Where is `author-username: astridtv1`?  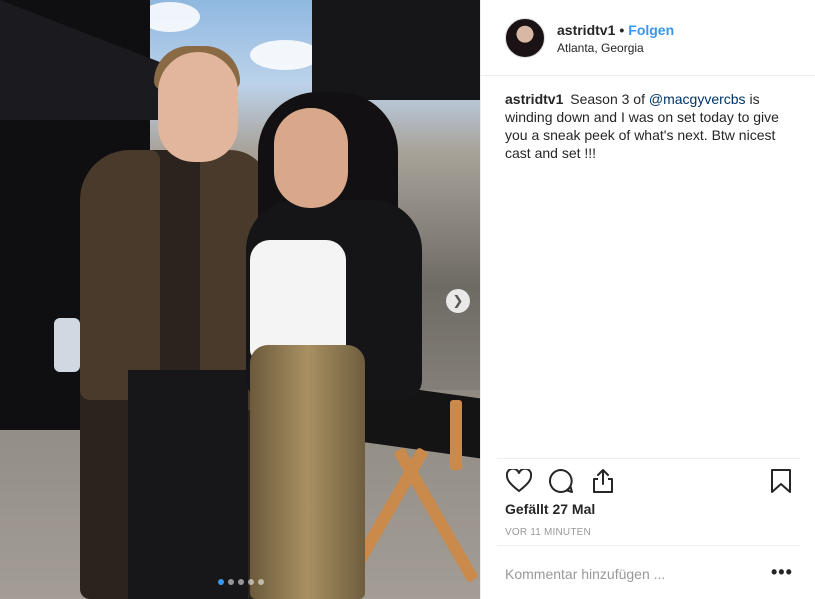 author-username: astridtv1 is located at coordinates (586, 30).